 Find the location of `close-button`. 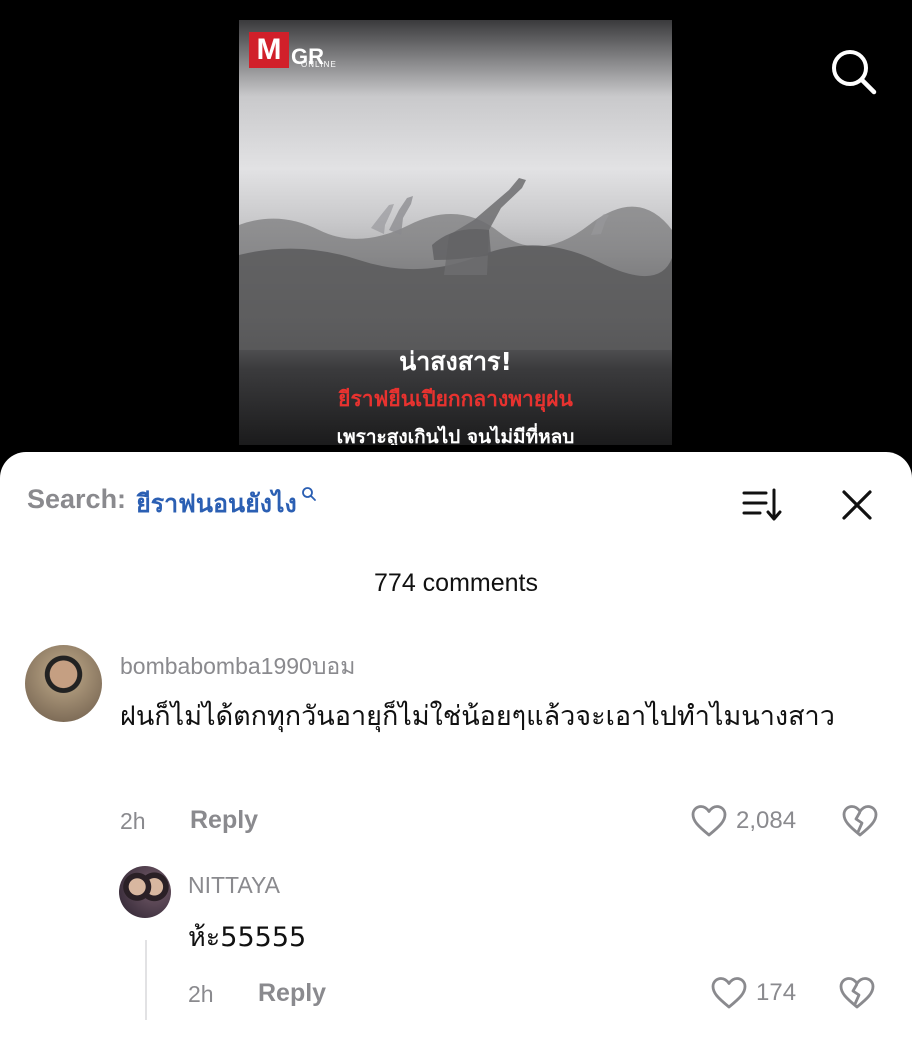

close-button is located at coordinates (857, 505).